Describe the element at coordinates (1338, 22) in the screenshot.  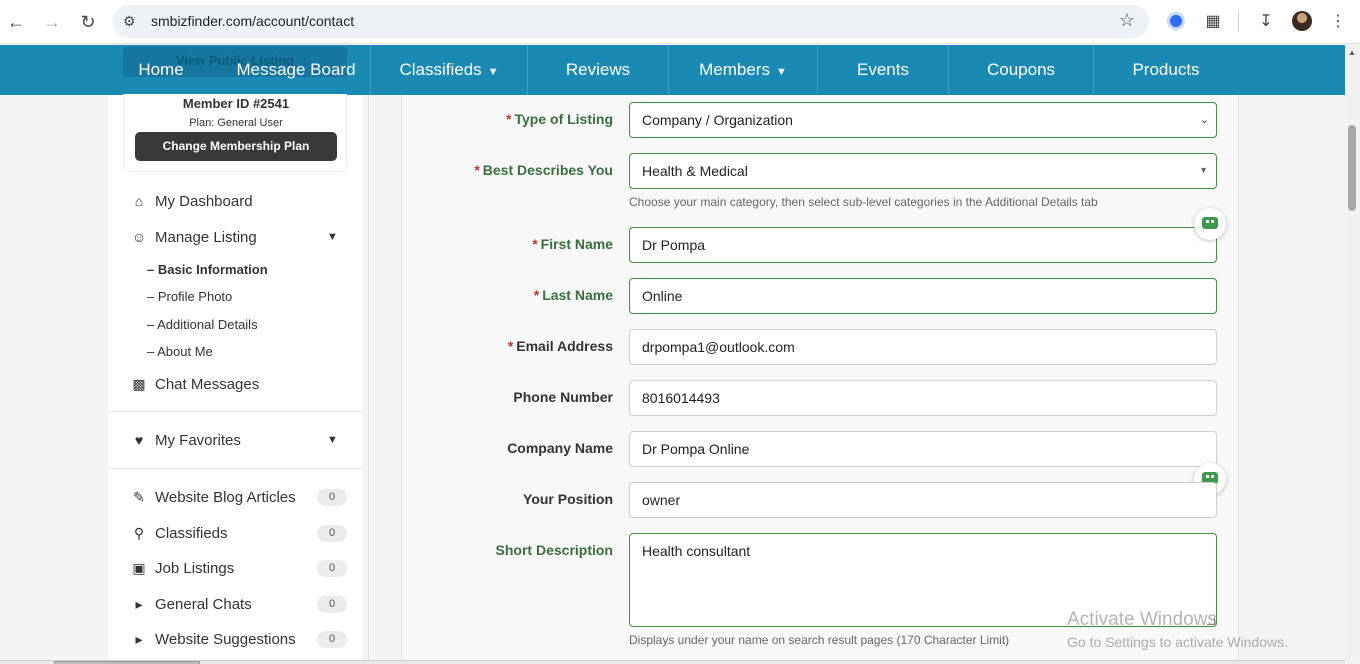
I see `browser-menu-icon: ⋮` at that location.